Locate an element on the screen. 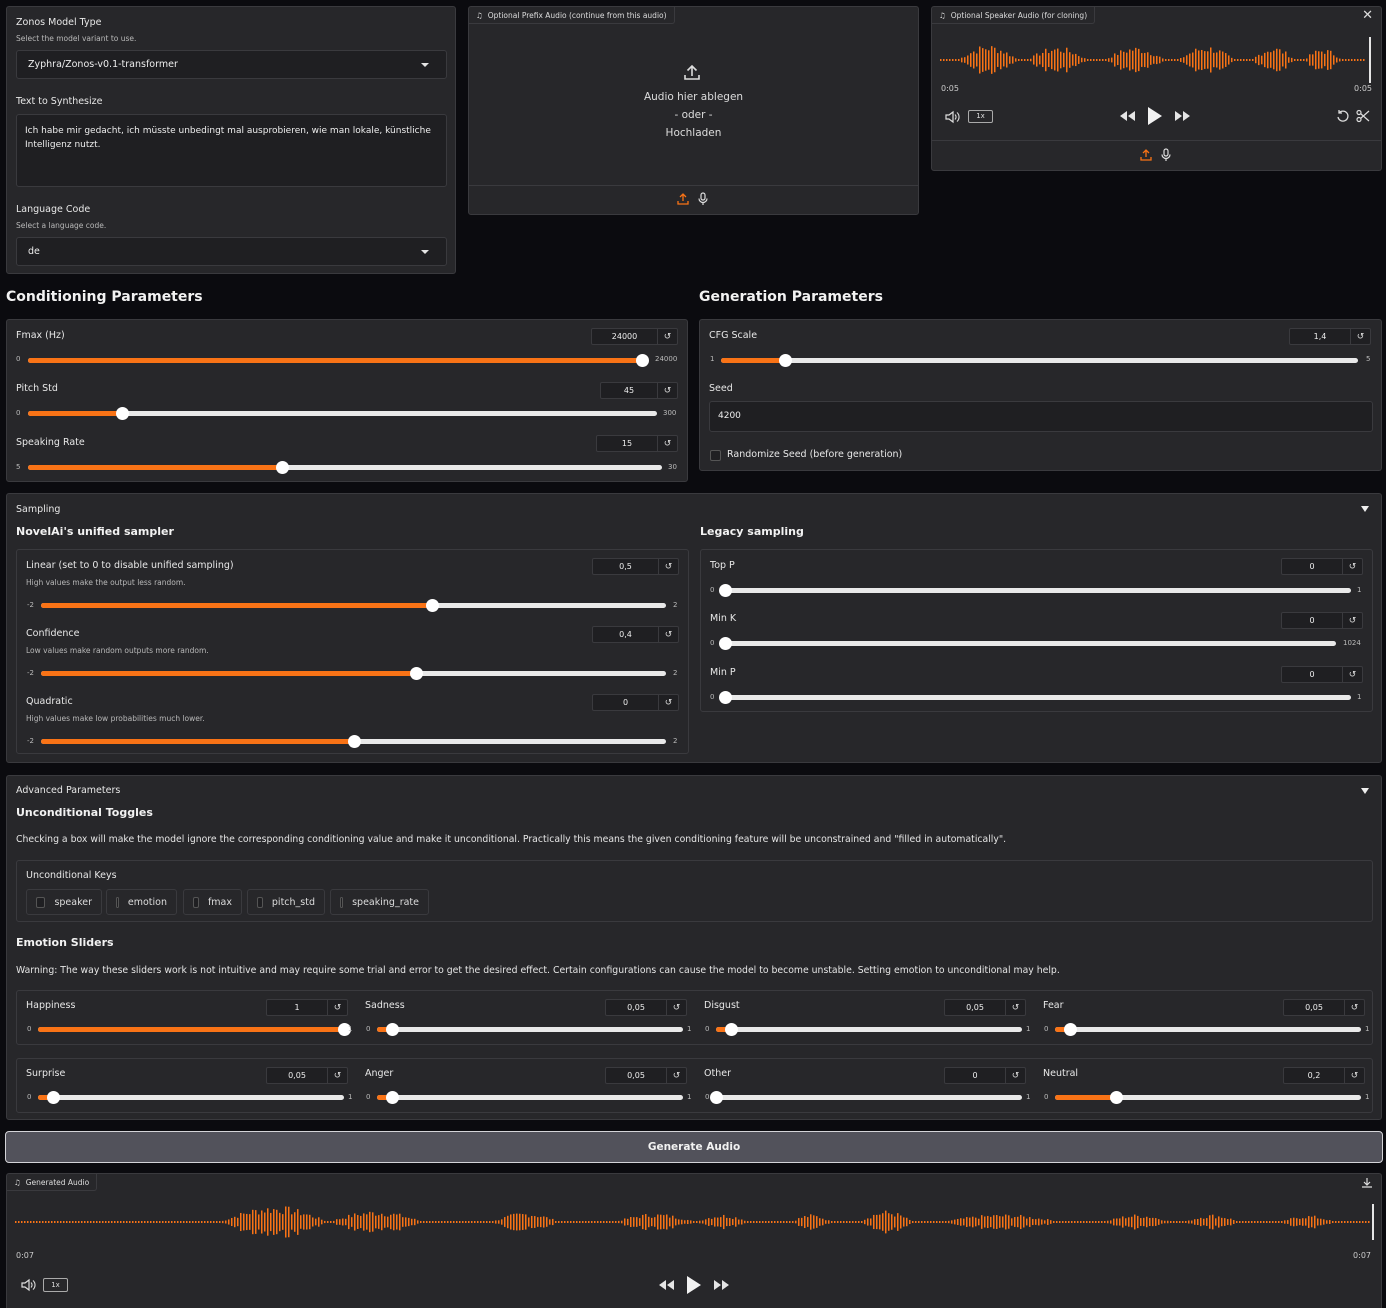 This screenshot has width=1386, height=1308. speaker-toggle: speaker is located at coordinates (64, 902).